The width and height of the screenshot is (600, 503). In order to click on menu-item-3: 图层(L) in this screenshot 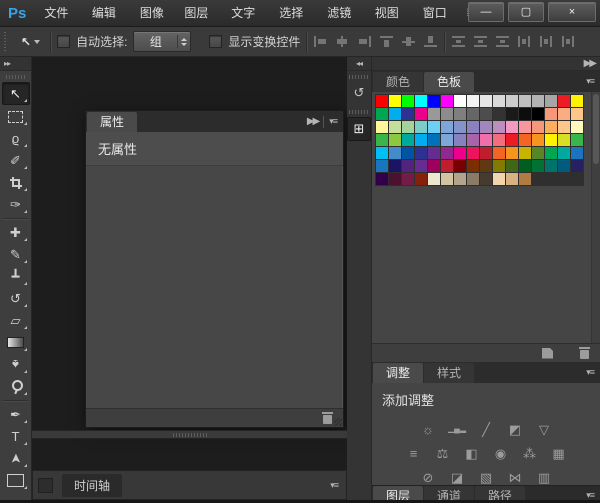, I will do `click(198, 23)`.